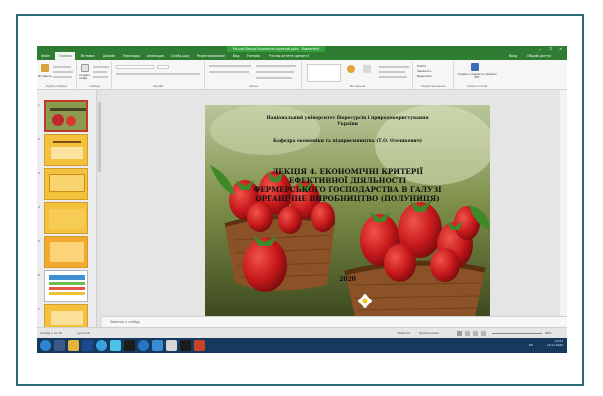  Describe the element at coordinates (467, 333) in the screenshot. I see `sorter-view-icon` at that location.